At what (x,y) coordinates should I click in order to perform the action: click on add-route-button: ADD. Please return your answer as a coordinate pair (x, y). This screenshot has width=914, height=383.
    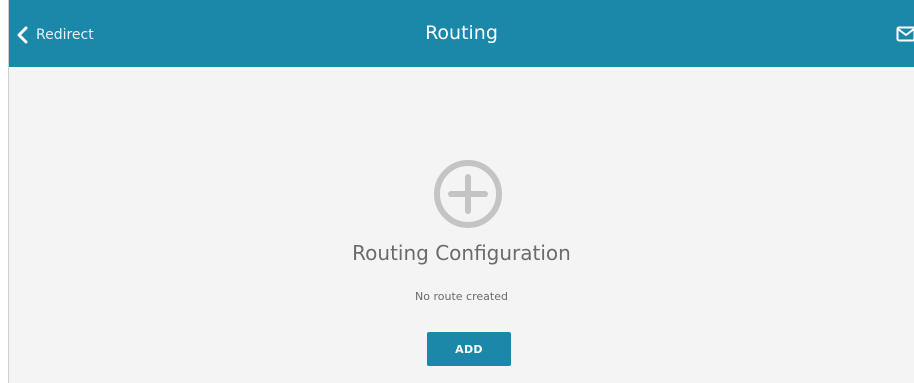
    Looking at the image, I should click on (469, 349).